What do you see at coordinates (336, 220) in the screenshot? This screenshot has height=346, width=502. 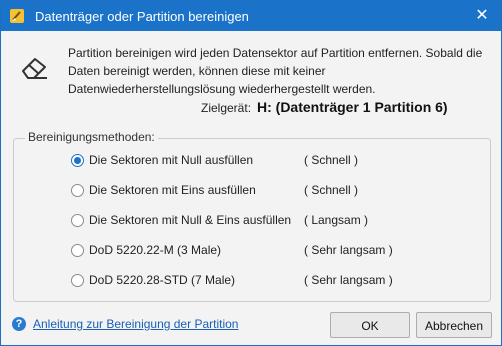 I see `method-speed: ( Langsam )` at bounding box center [336, 220].